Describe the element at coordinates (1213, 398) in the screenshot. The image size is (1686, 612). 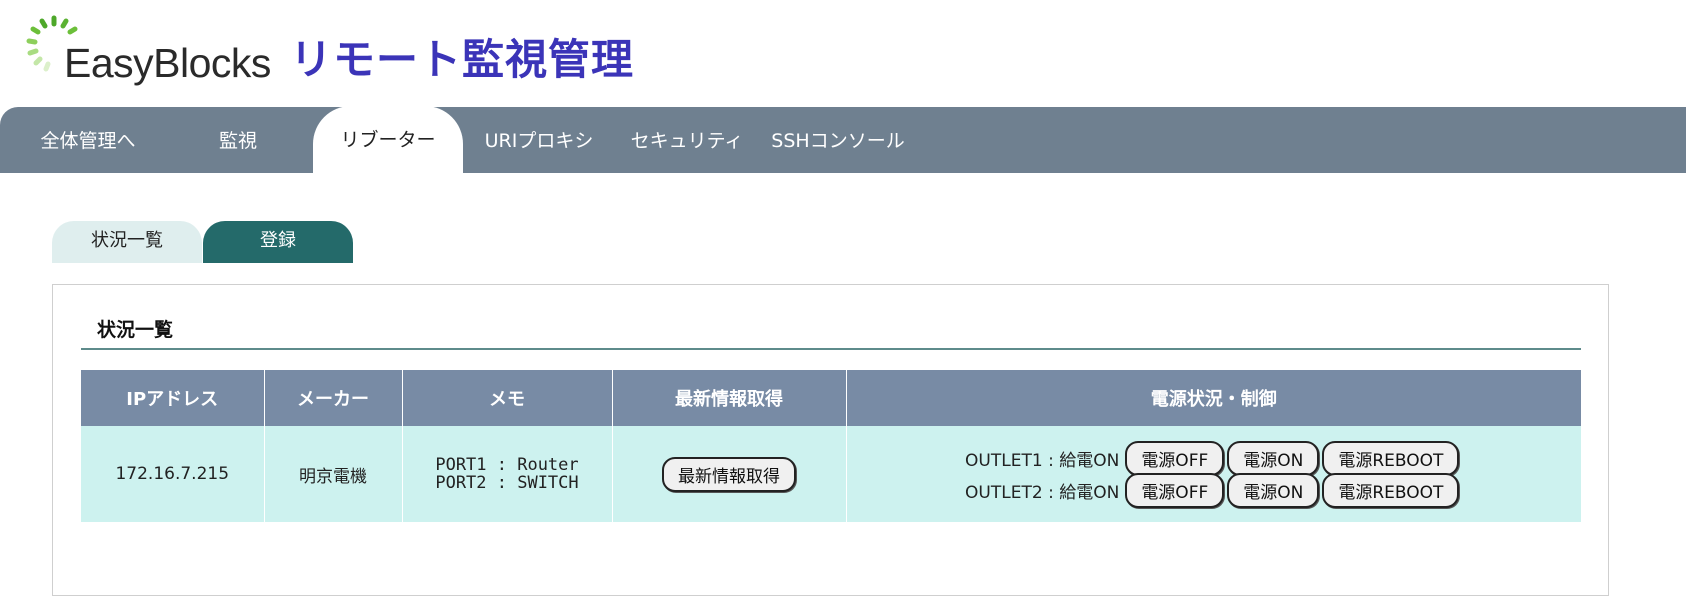
I see `column-header-power: 電源状況・制御` at that location.